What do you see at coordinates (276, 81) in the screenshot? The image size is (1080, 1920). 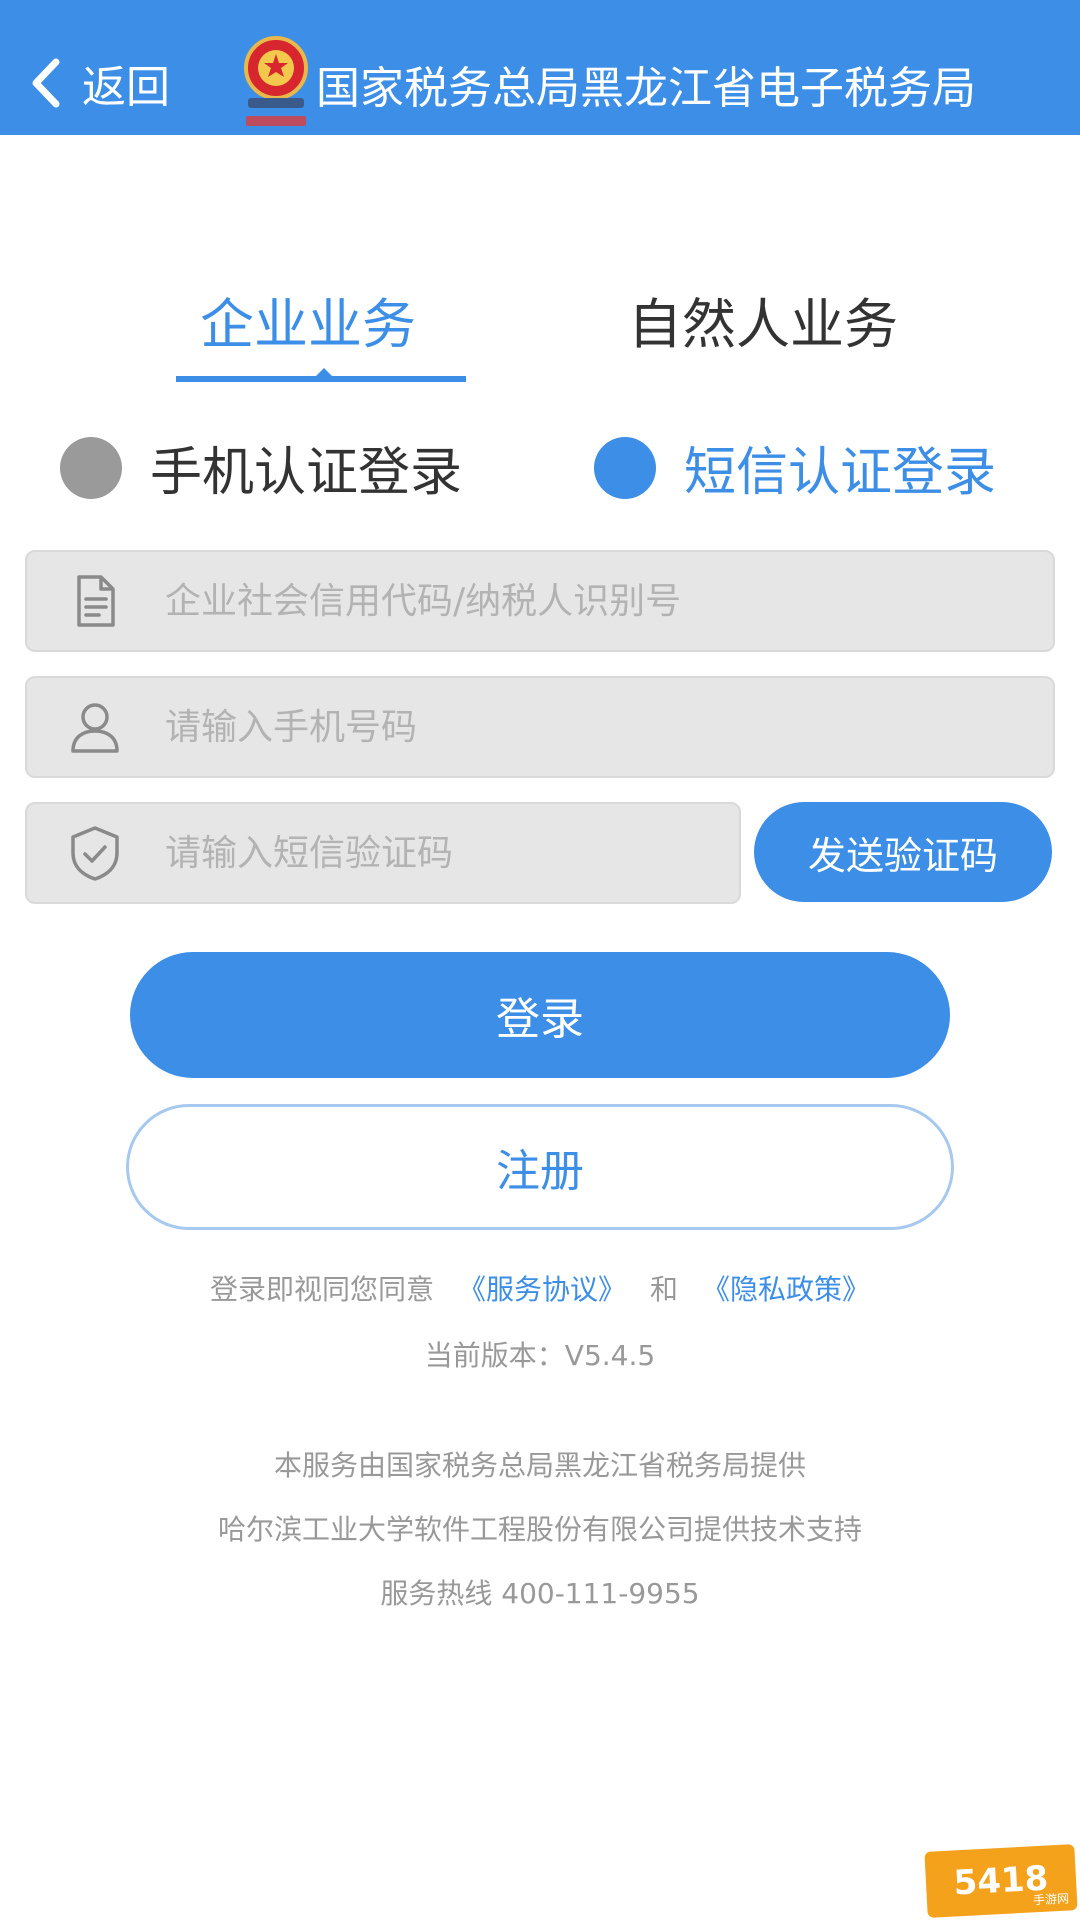 I see `tax-emblem-logo` at bounding box center [276, 81].